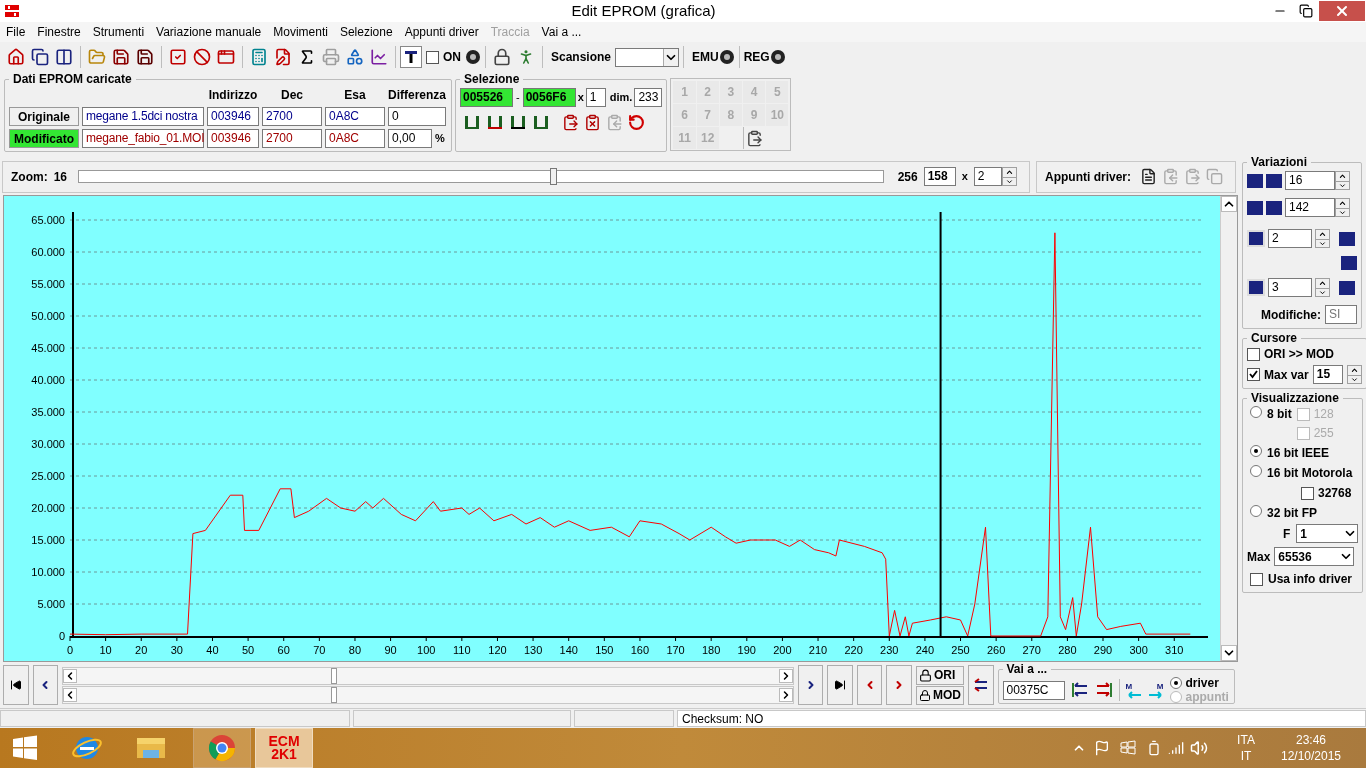 The height and width of the screenshot is (768, 1366). Describe the element at coordinates (202, 57) in the screenshot. I see `no-entry-icon` at that location.